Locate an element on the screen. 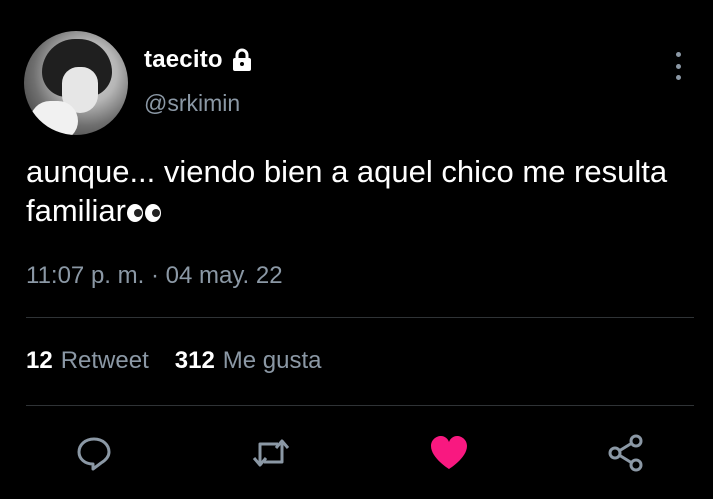 The height and width of the screenshot is (499, 713). reply-button is located at coordinates (94, 453).